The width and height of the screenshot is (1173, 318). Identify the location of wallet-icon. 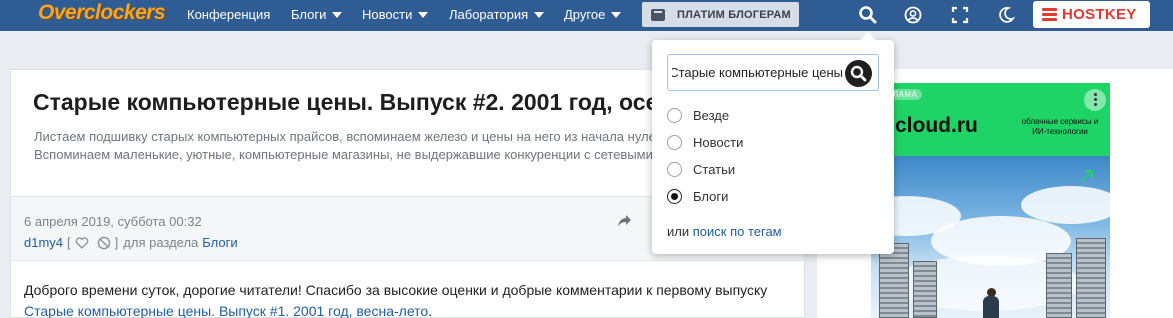
(658, 14).